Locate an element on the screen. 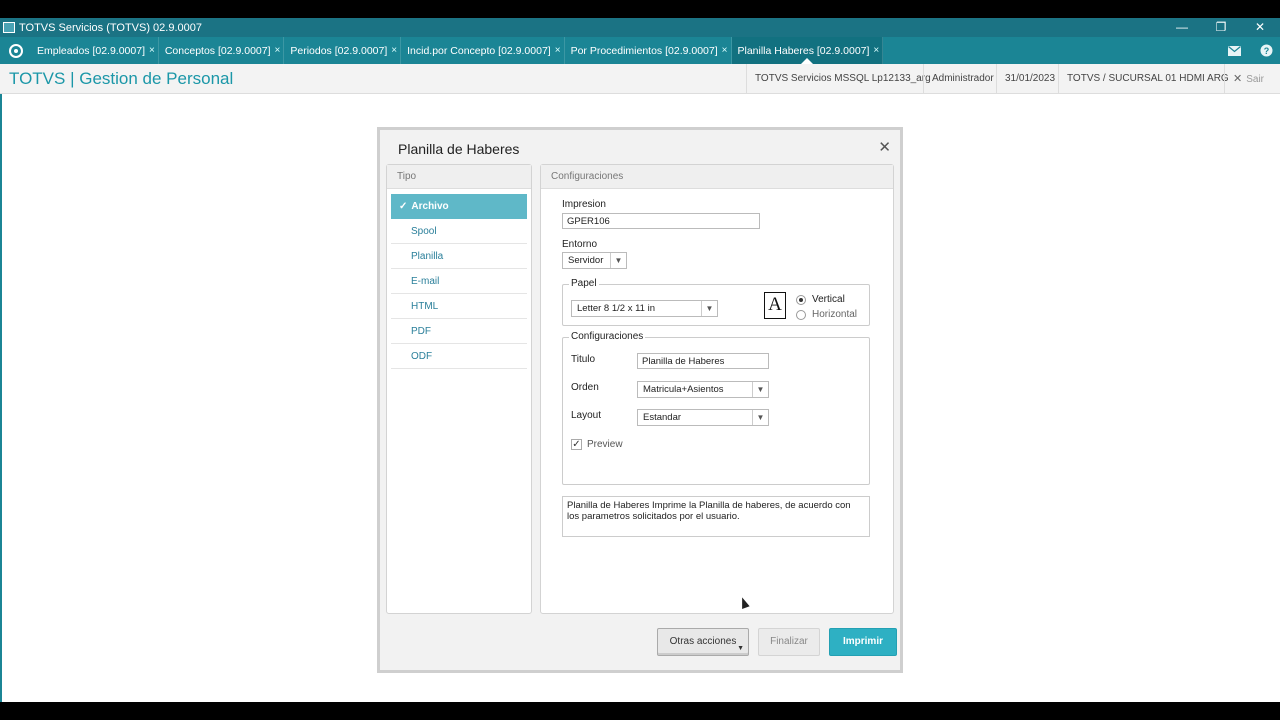  entorno-select: Servidor ▼ is located at coordinates (594, 260).